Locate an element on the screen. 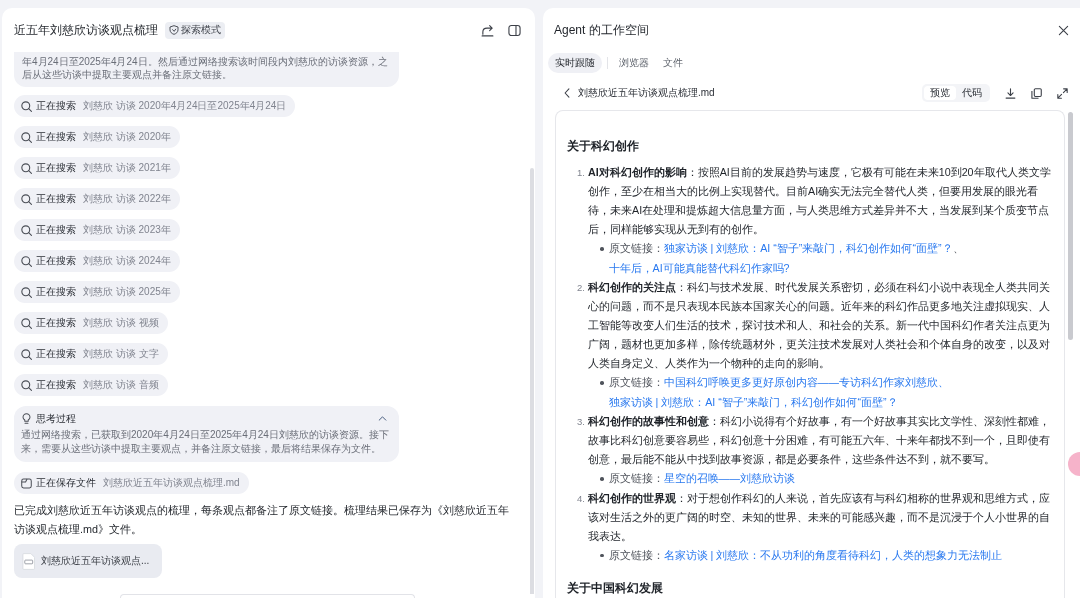 The height and width of the screenshot is (598, 1080). mode-label: 探索模式 is located at coordinates (201, 30).